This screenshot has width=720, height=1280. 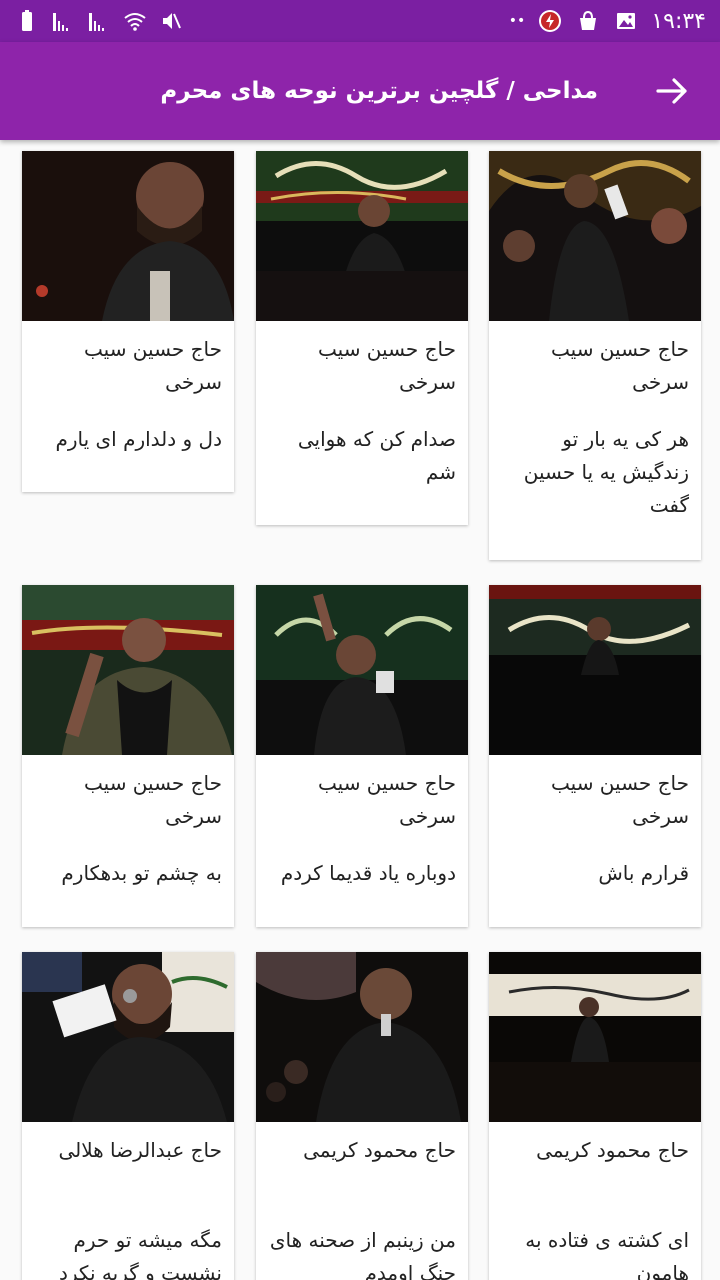 What do you see at coordinates (643, 873) in the screenshot?
I see `track-title: قرارم باش` at bounding box center [643, 873].